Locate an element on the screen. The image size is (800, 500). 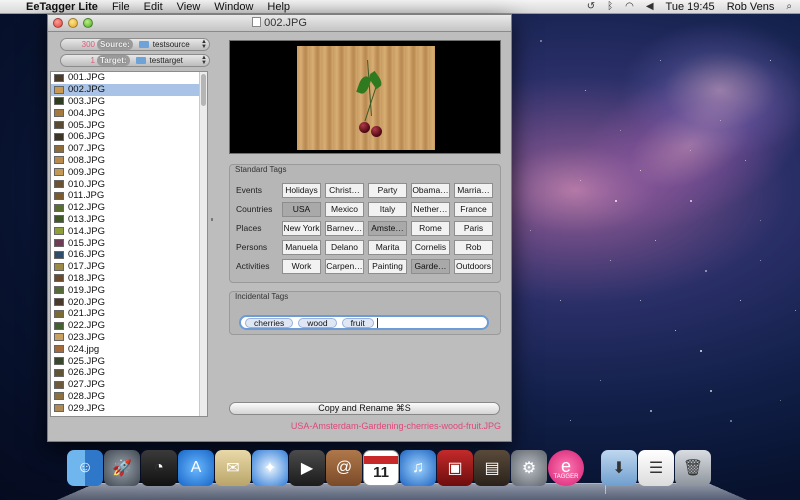
app-menu: EeTagger Lite is located at coordinates (62, 7).